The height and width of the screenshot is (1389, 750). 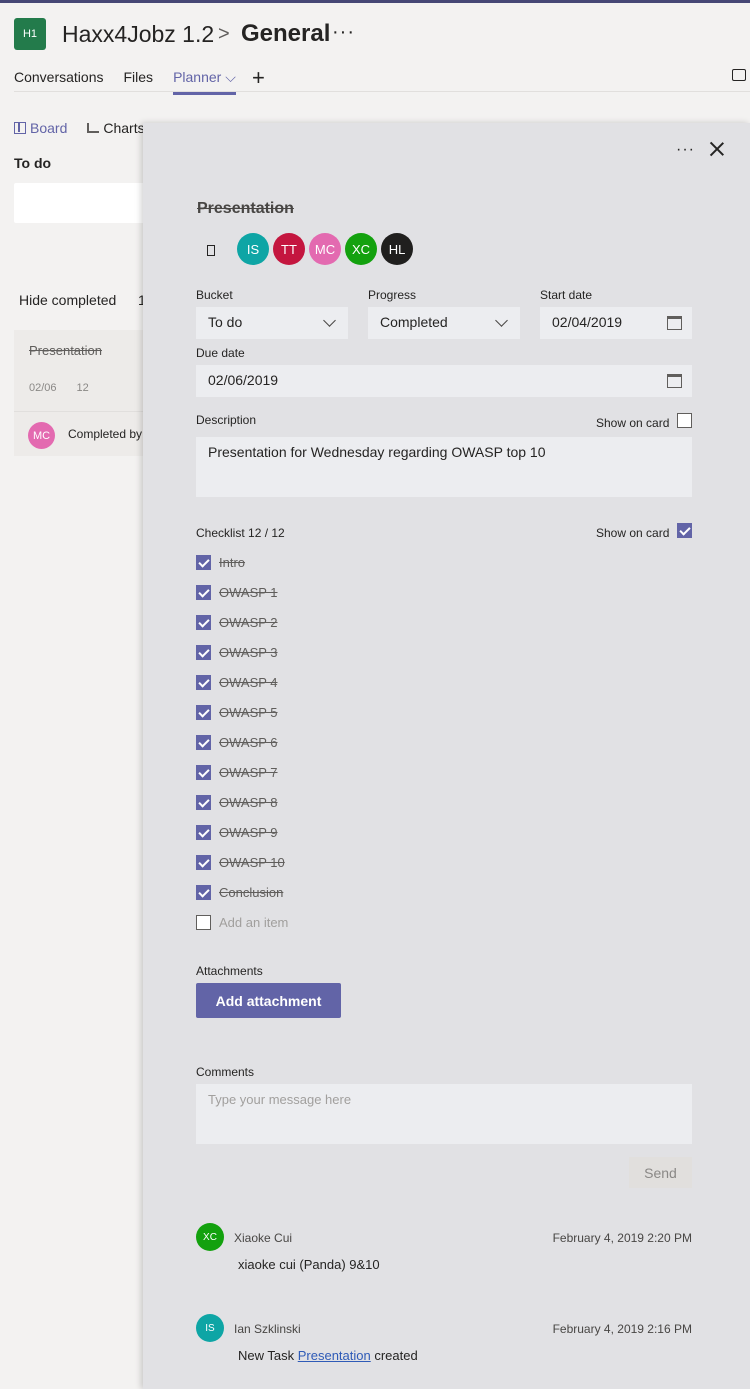 I want to click on add-attachment-button: Add attachment, so click(x=268, y=1000).